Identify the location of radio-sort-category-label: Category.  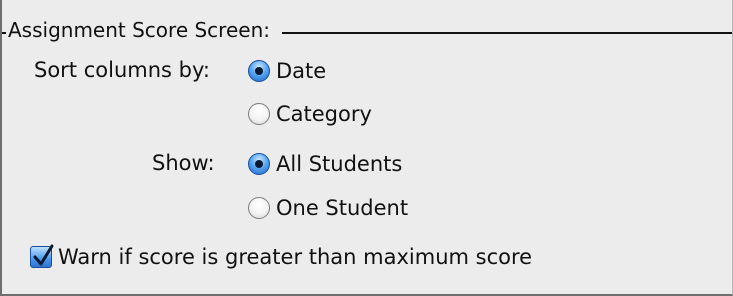
(324, 114).